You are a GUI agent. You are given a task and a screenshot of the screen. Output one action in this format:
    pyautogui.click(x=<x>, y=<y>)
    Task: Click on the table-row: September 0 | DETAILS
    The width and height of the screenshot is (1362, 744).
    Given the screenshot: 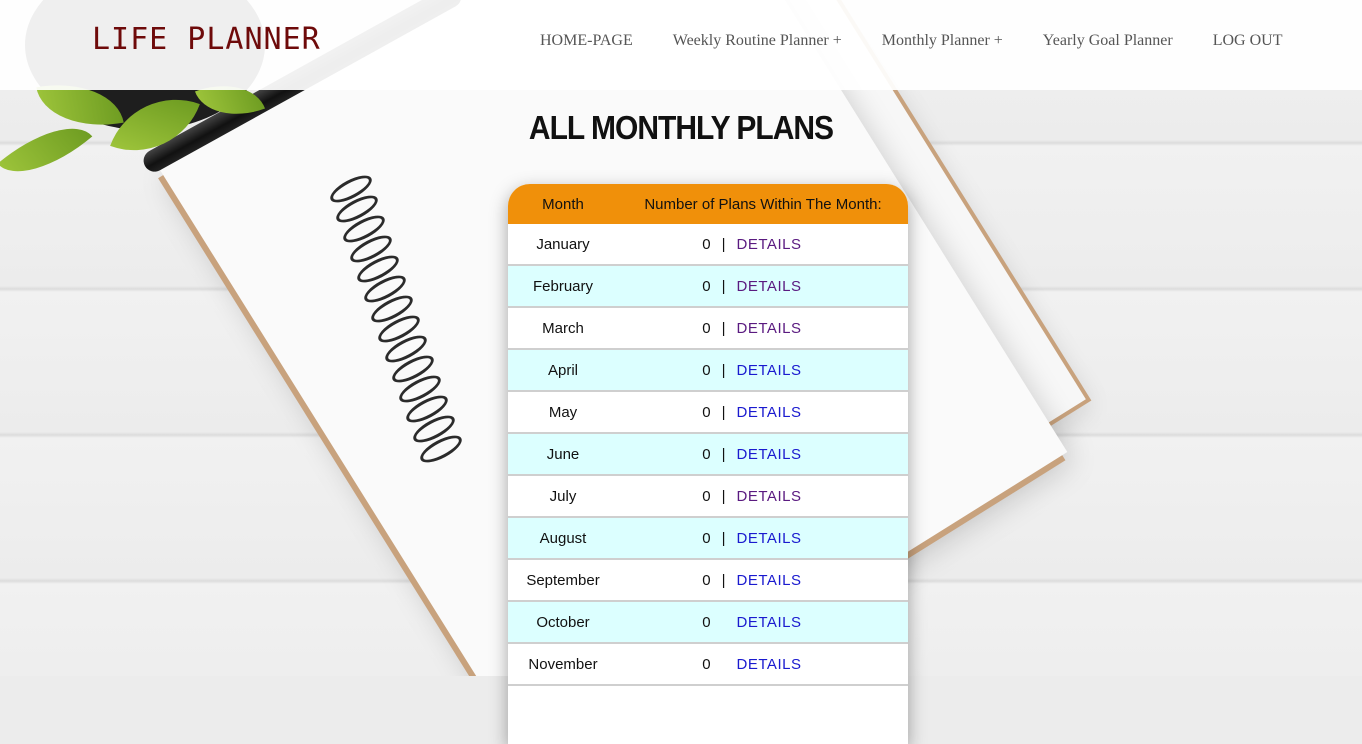 What is the action you would take?
    pyautogui.click(x=708, y=581)
    